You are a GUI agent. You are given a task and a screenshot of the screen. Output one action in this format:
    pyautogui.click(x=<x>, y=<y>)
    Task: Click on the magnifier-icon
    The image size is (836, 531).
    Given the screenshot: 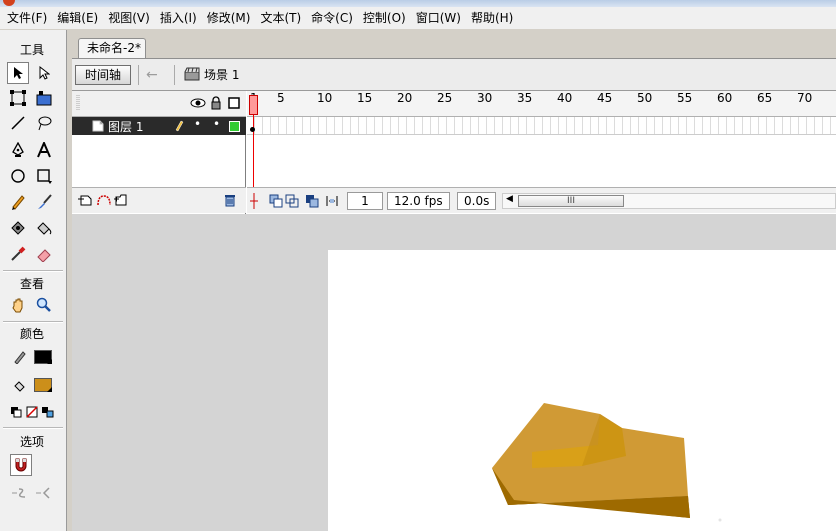 What is the action you would take?
    pyautogui.click(x=43, y=304)
    